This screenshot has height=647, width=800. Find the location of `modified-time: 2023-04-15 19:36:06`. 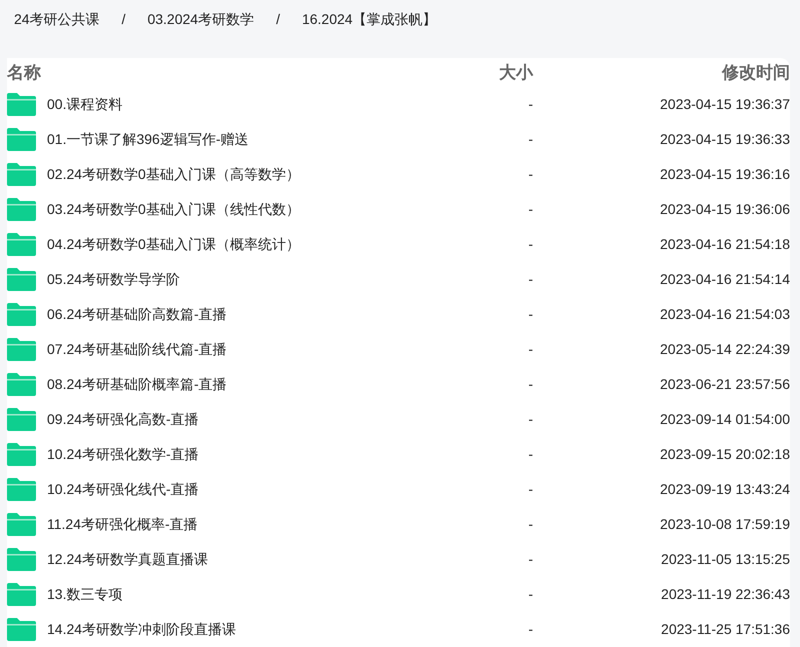

modified-time: 2023-04-15 19:36:06 is located at coordinates (725, 209).